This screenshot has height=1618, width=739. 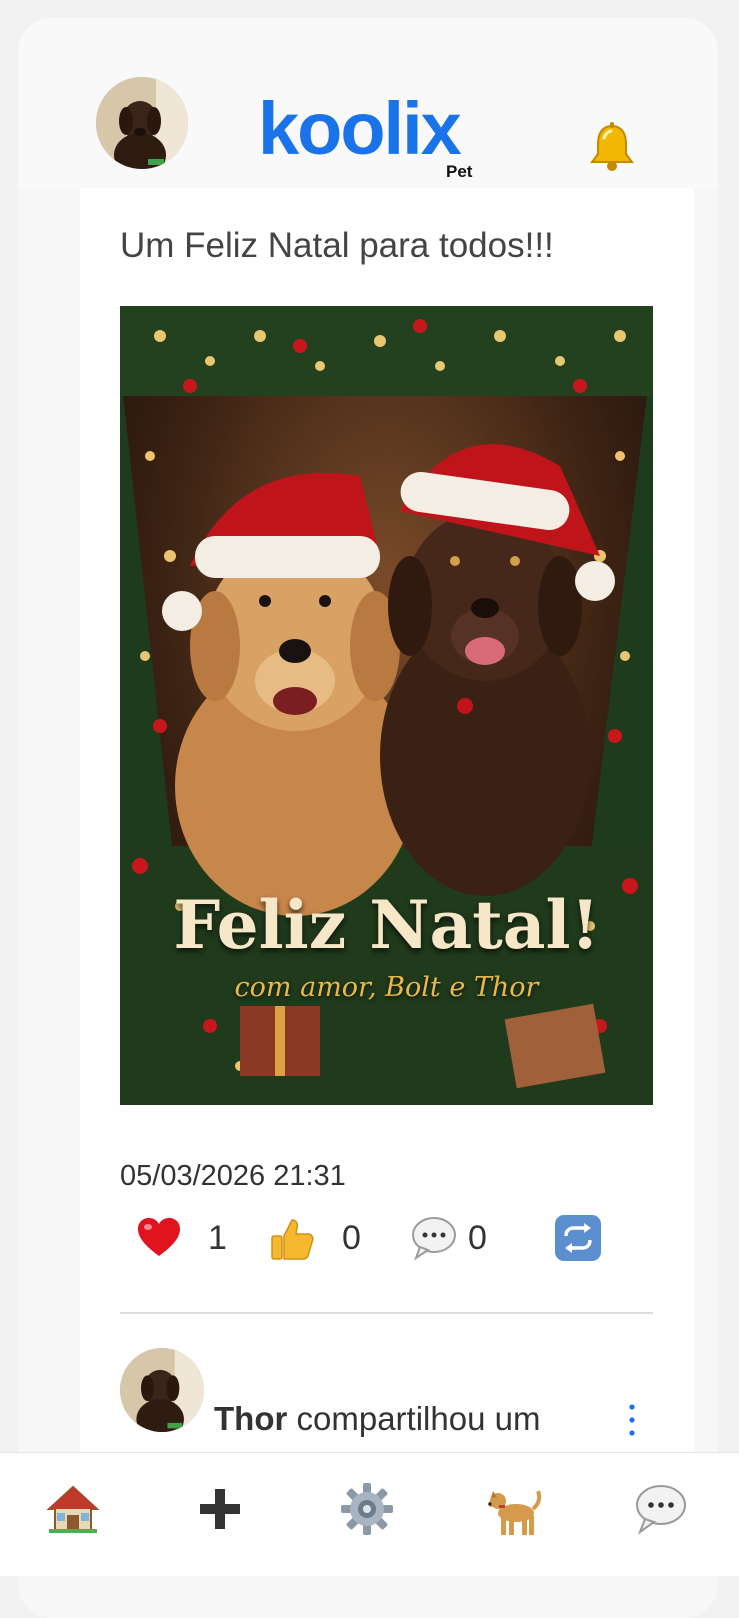 I want to click on heart-count: 1, so click(x=217, y=1237).